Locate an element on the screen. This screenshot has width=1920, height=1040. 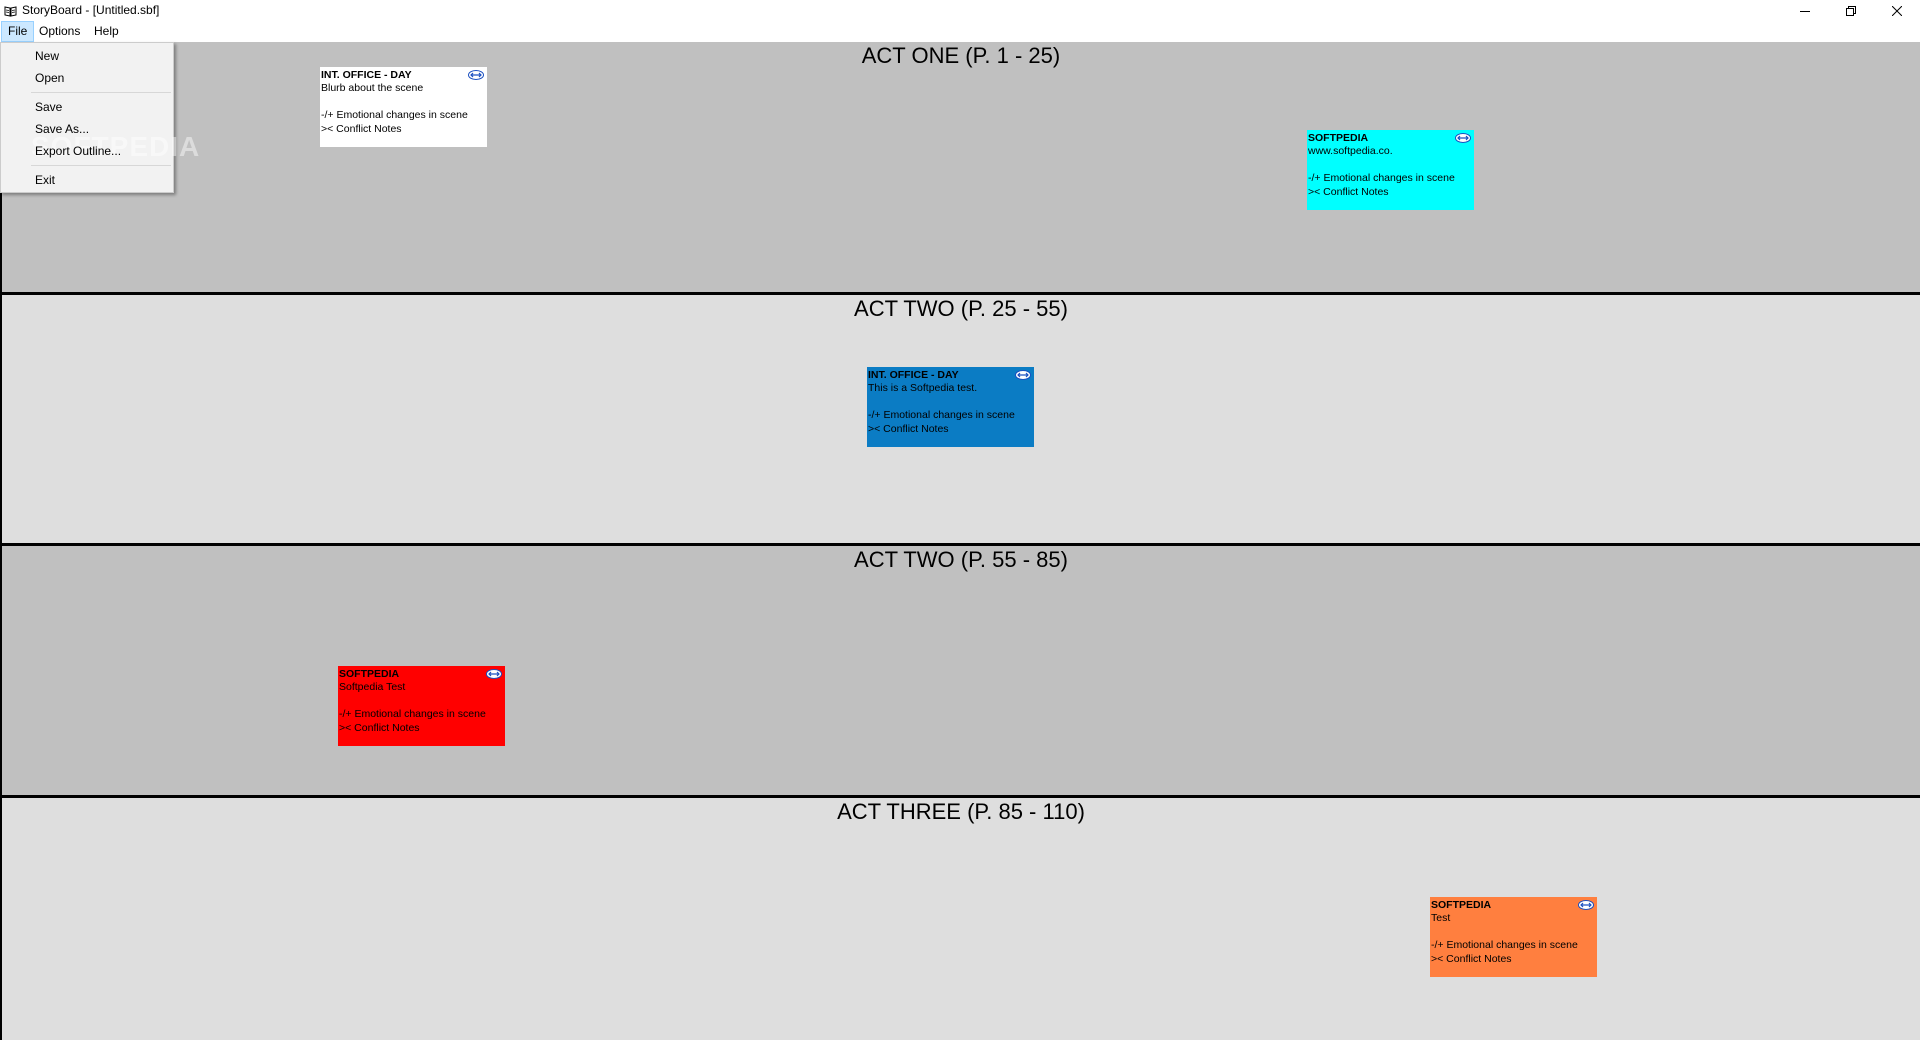
menu-item-exit: Exit is located at coordinates (87, 180).